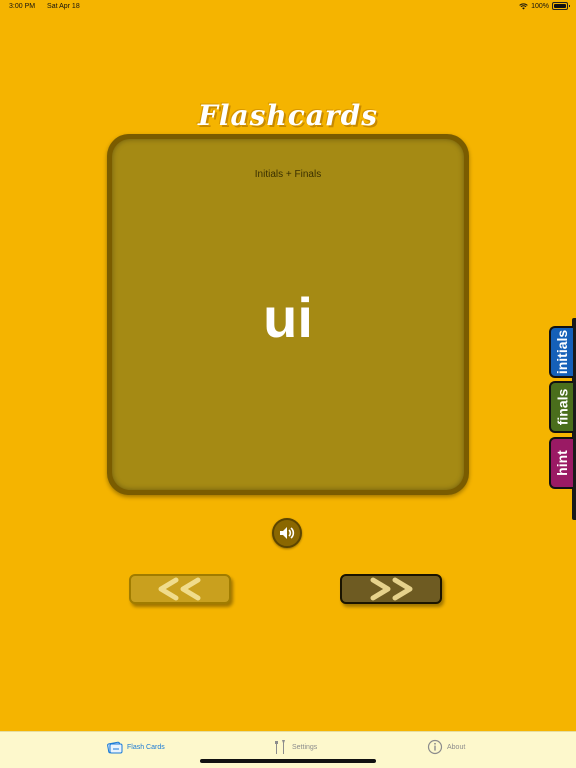 This screenshot has width=576, height=768. Describe the element at coordinates (446, 747) in the screenshot. I see `tab-about: About` at that location.